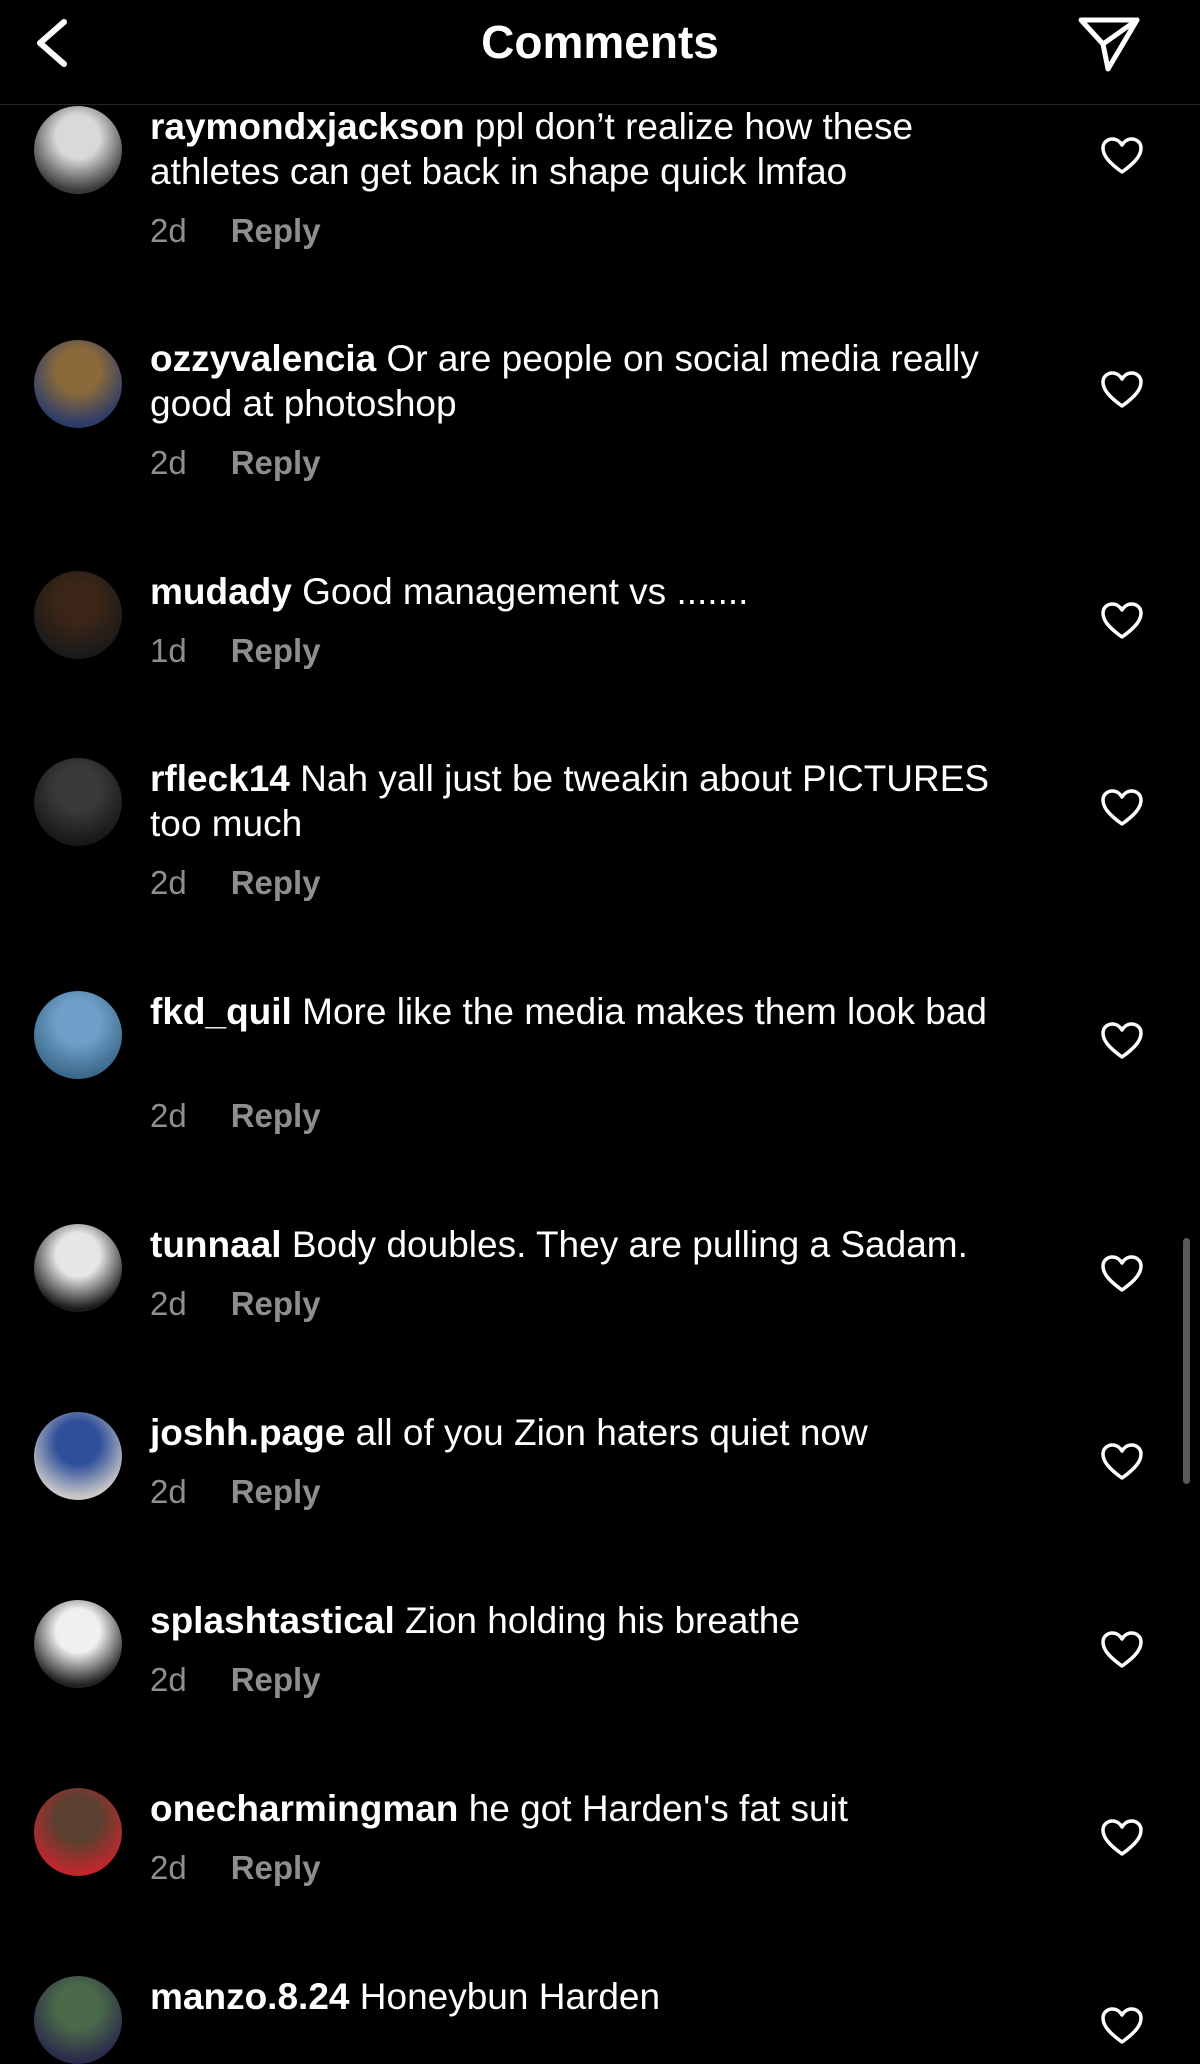  I want to click on comment-body: onecharmingman he got Harden's fat suit, so click(600, 1808).